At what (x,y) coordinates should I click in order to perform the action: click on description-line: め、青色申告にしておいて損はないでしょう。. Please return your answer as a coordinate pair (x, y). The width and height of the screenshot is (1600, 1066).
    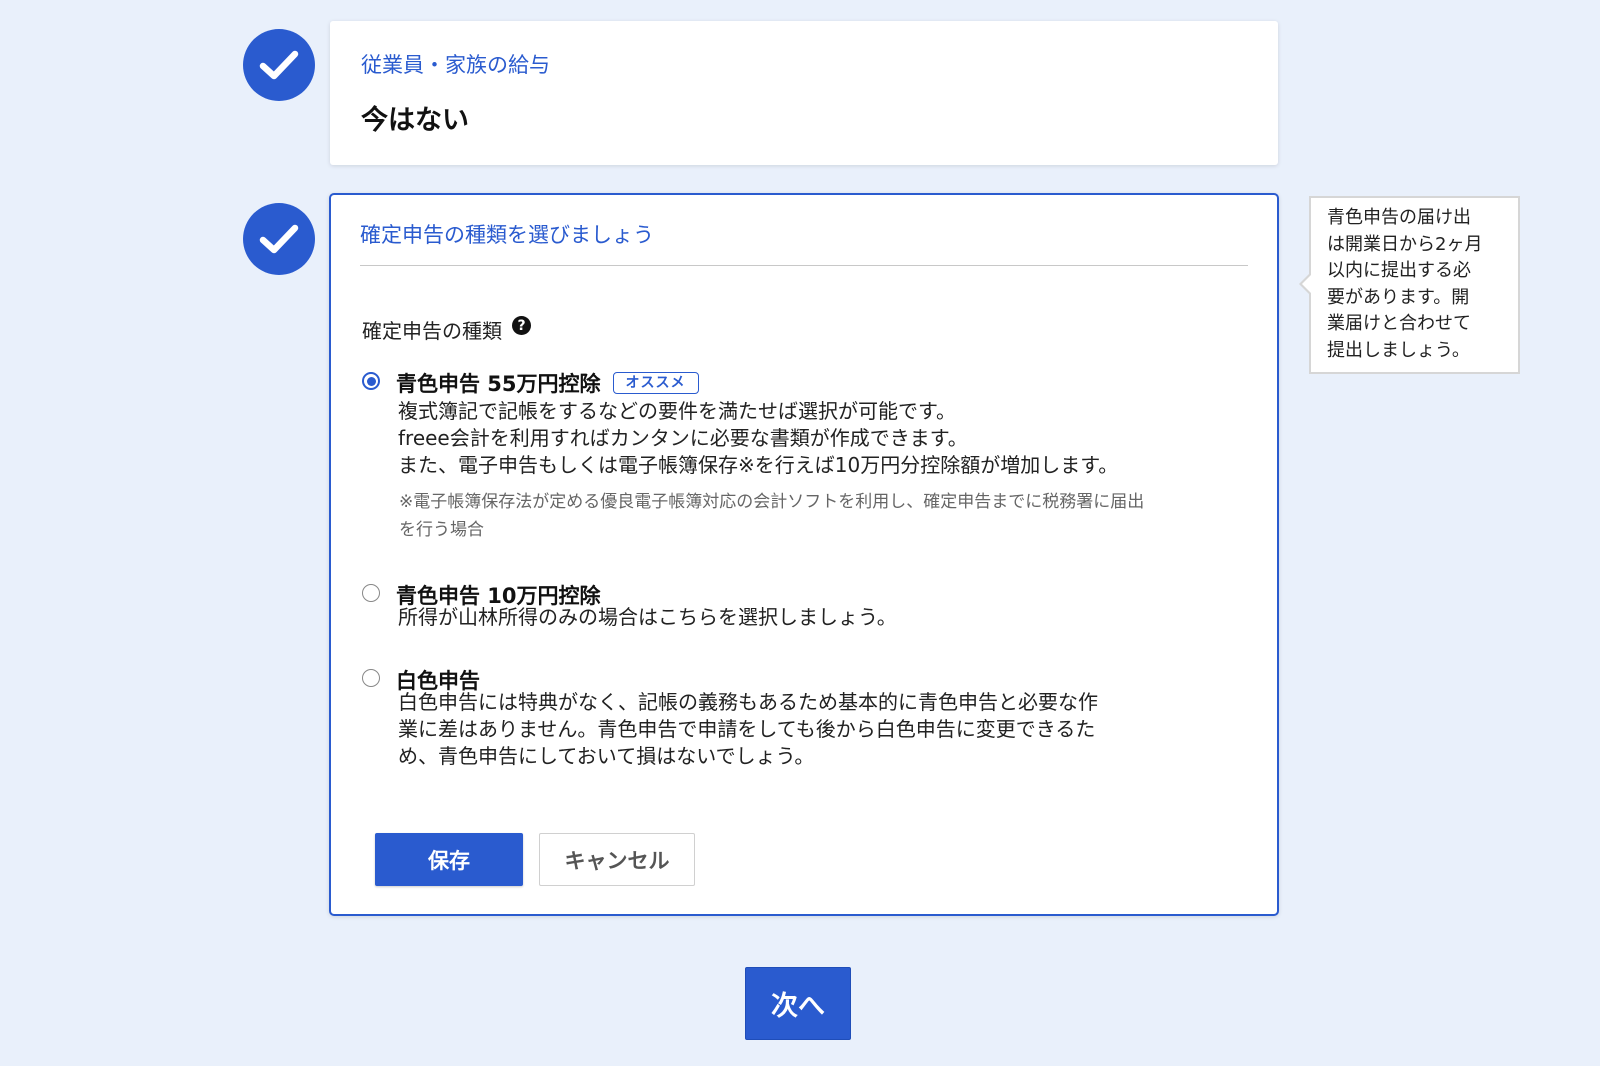
    Looking at the image, I should click on (606, 756).